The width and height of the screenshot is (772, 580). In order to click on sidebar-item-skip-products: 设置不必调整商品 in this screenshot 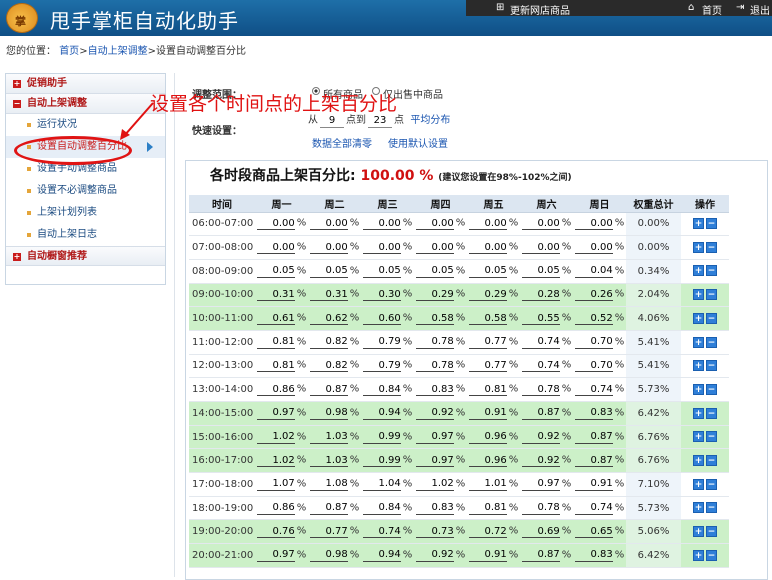, I will do `click(85, 191)`.